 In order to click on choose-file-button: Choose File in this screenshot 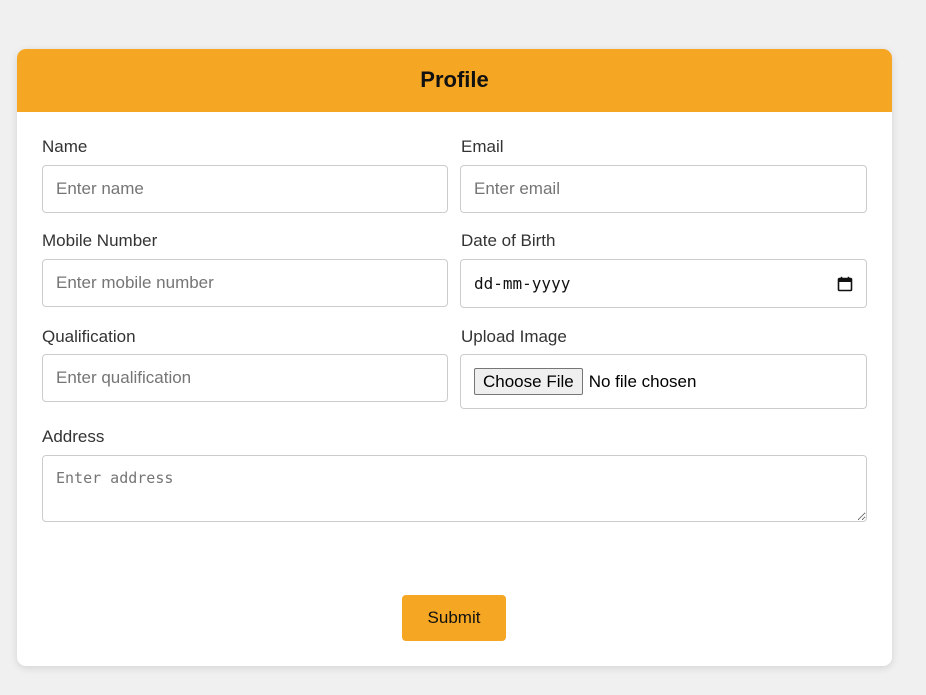, I will do `click(528, 381)`.